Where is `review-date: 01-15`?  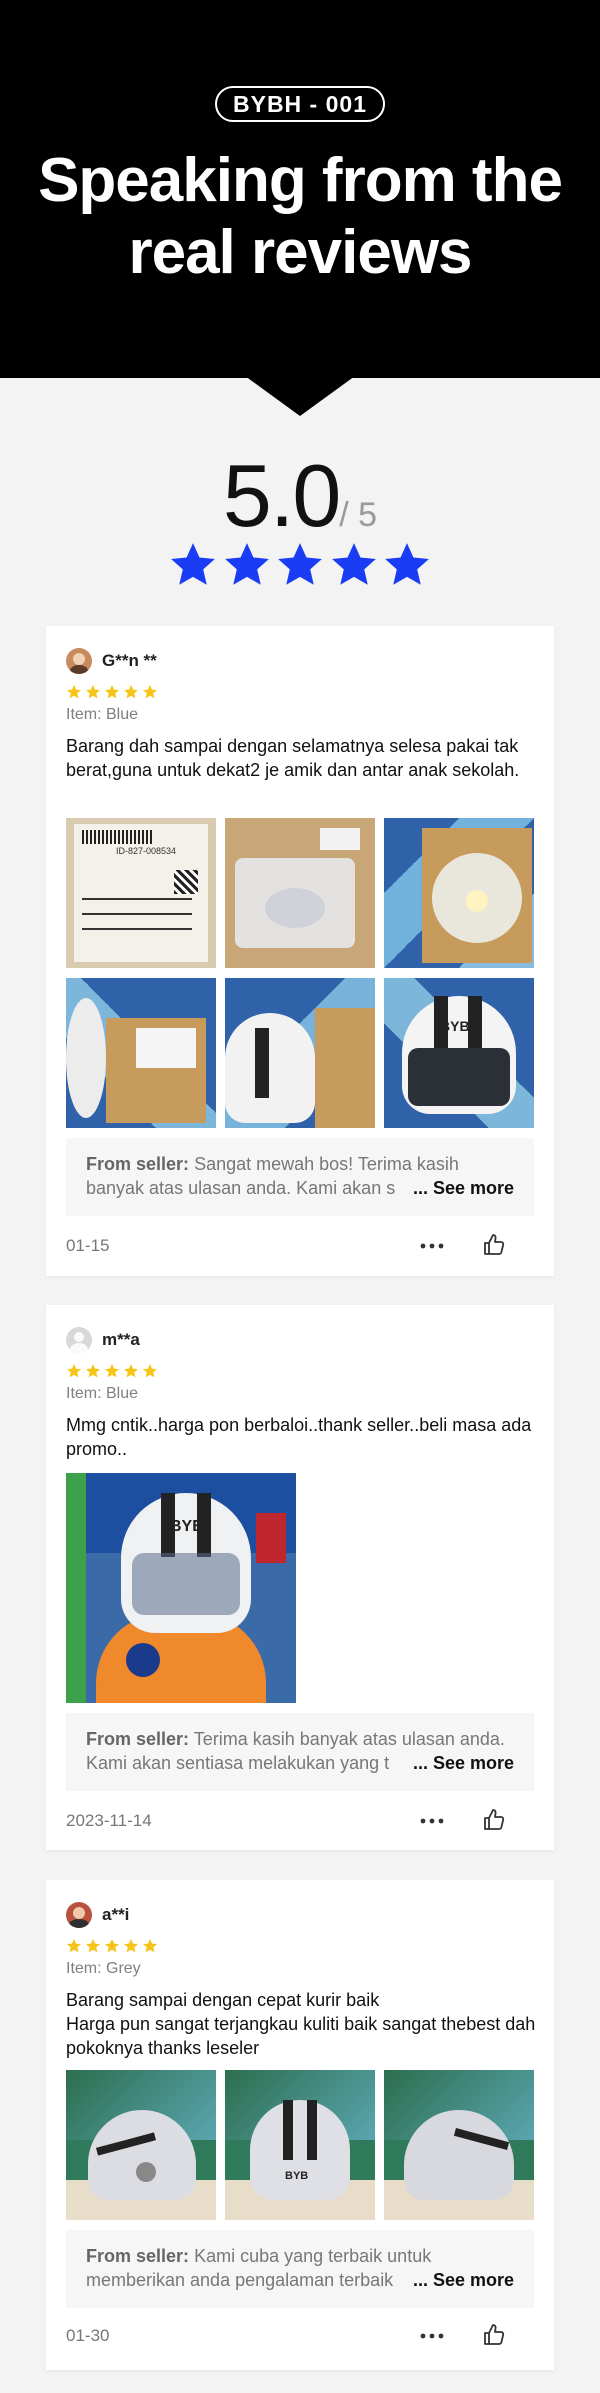 review-date: 01-15 is located at coordinates (88, 1245).